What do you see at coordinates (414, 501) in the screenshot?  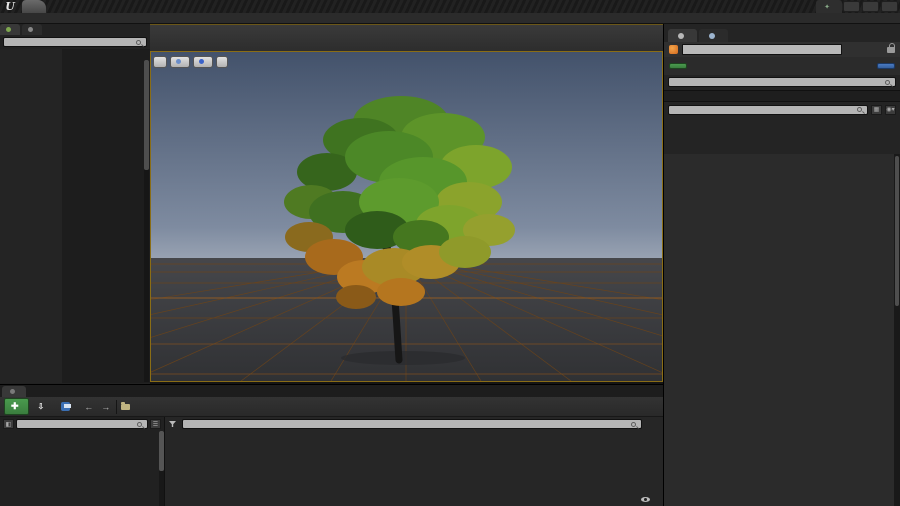 I see `content-browser-footer` at bounding box center [414, 501].